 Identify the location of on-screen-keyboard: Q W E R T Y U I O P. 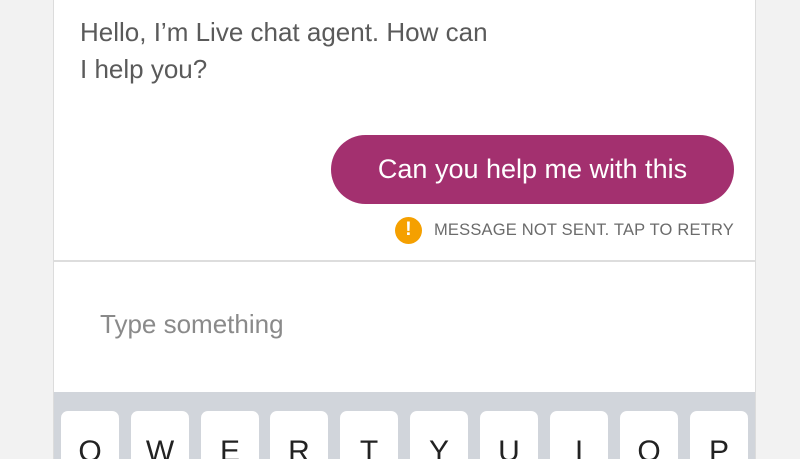
(404, 425).